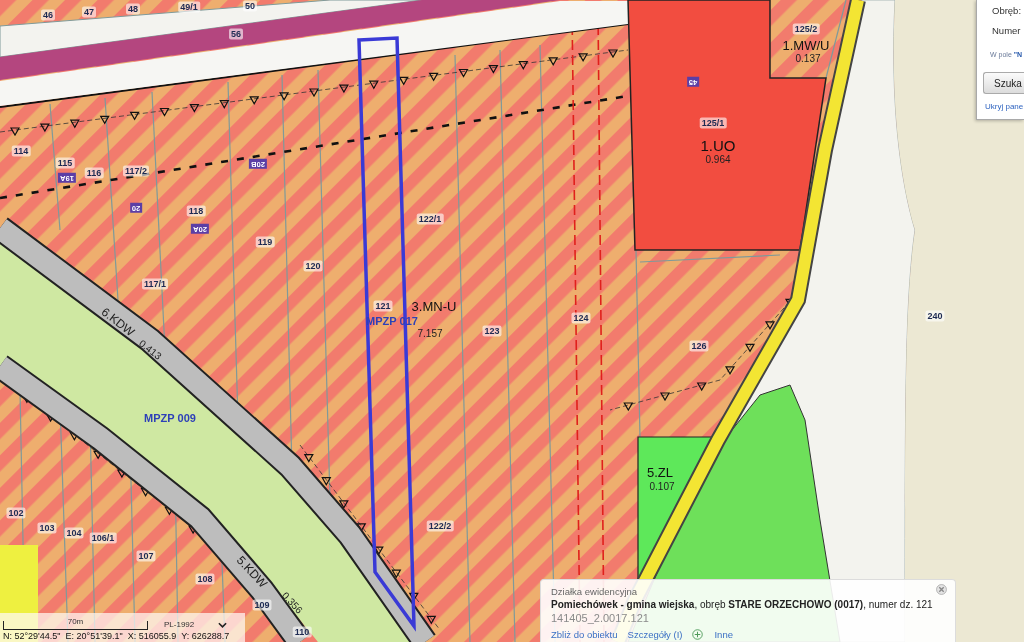  What do you see at coordinates (250, 6) in the screenshot?
I see `parcel-number: 50` at bounding box center [250, 6].